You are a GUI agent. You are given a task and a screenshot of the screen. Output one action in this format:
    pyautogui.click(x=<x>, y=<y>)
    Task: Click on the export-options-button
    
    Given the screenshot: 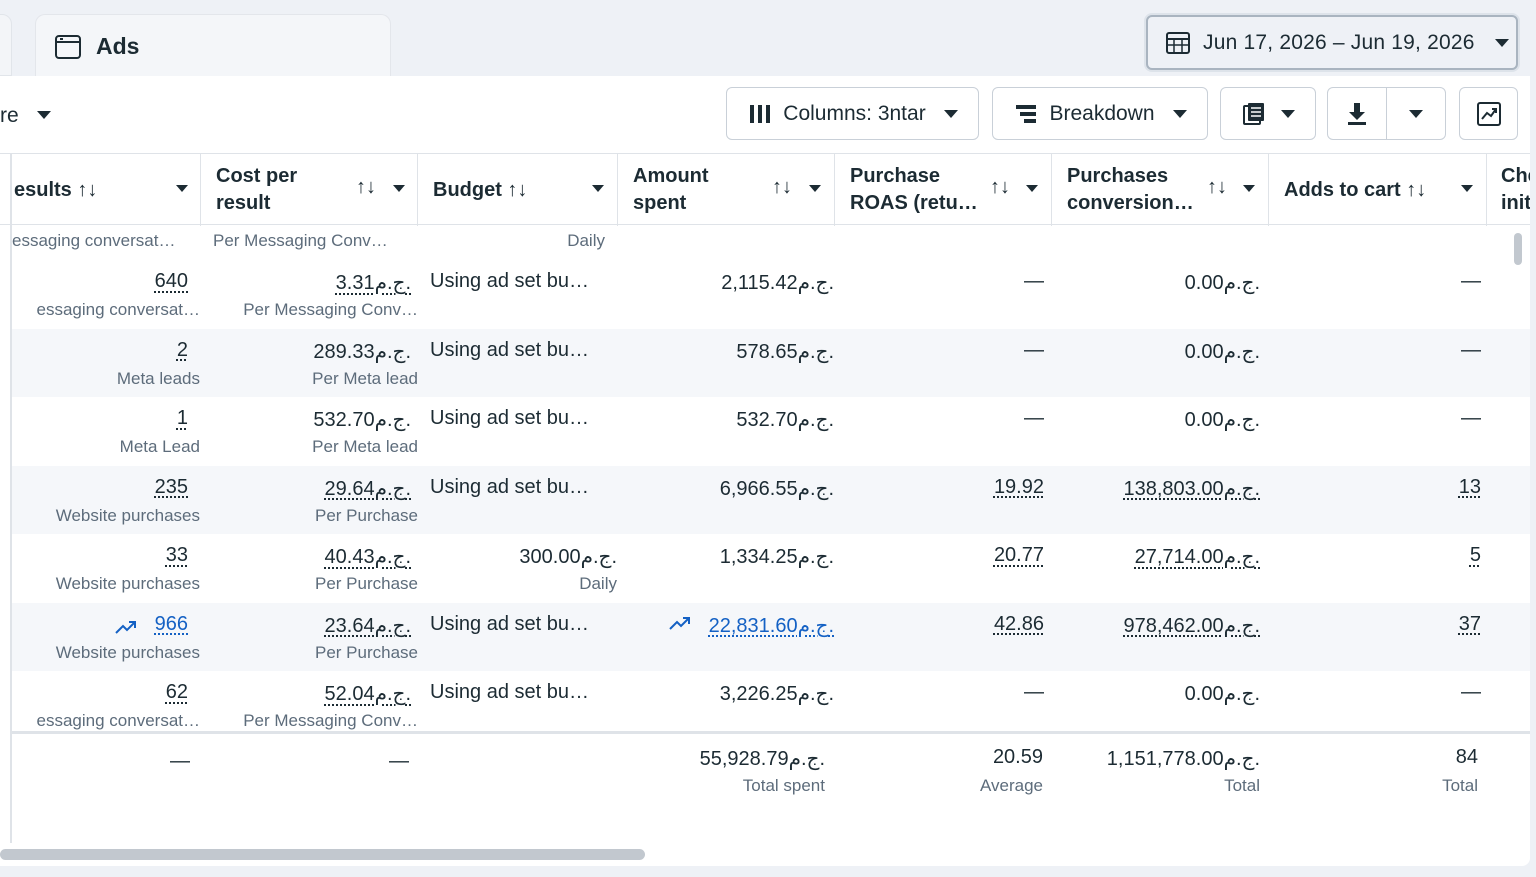 What is the action you would take?
    pyautogui.click(x=1416, y=113)
    